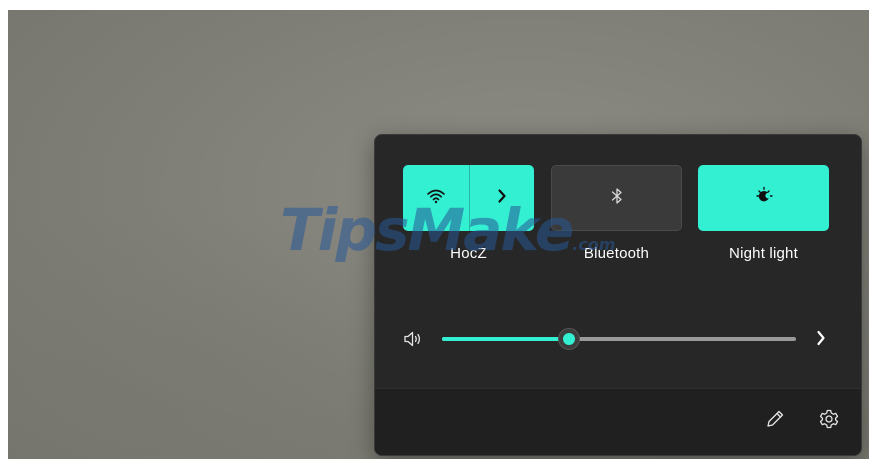  I want to click on night-light-tile-label: Night light, so click(763, 253).